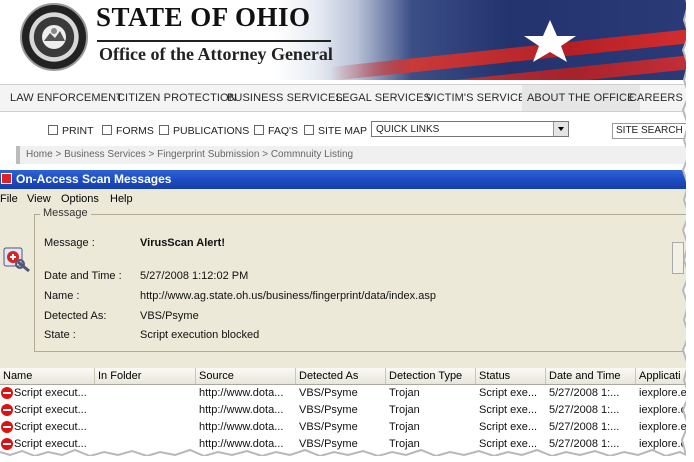  Describe the element at coordinates (128, 131) in the screenshot. I see `forms-link: FORMS` at that location.